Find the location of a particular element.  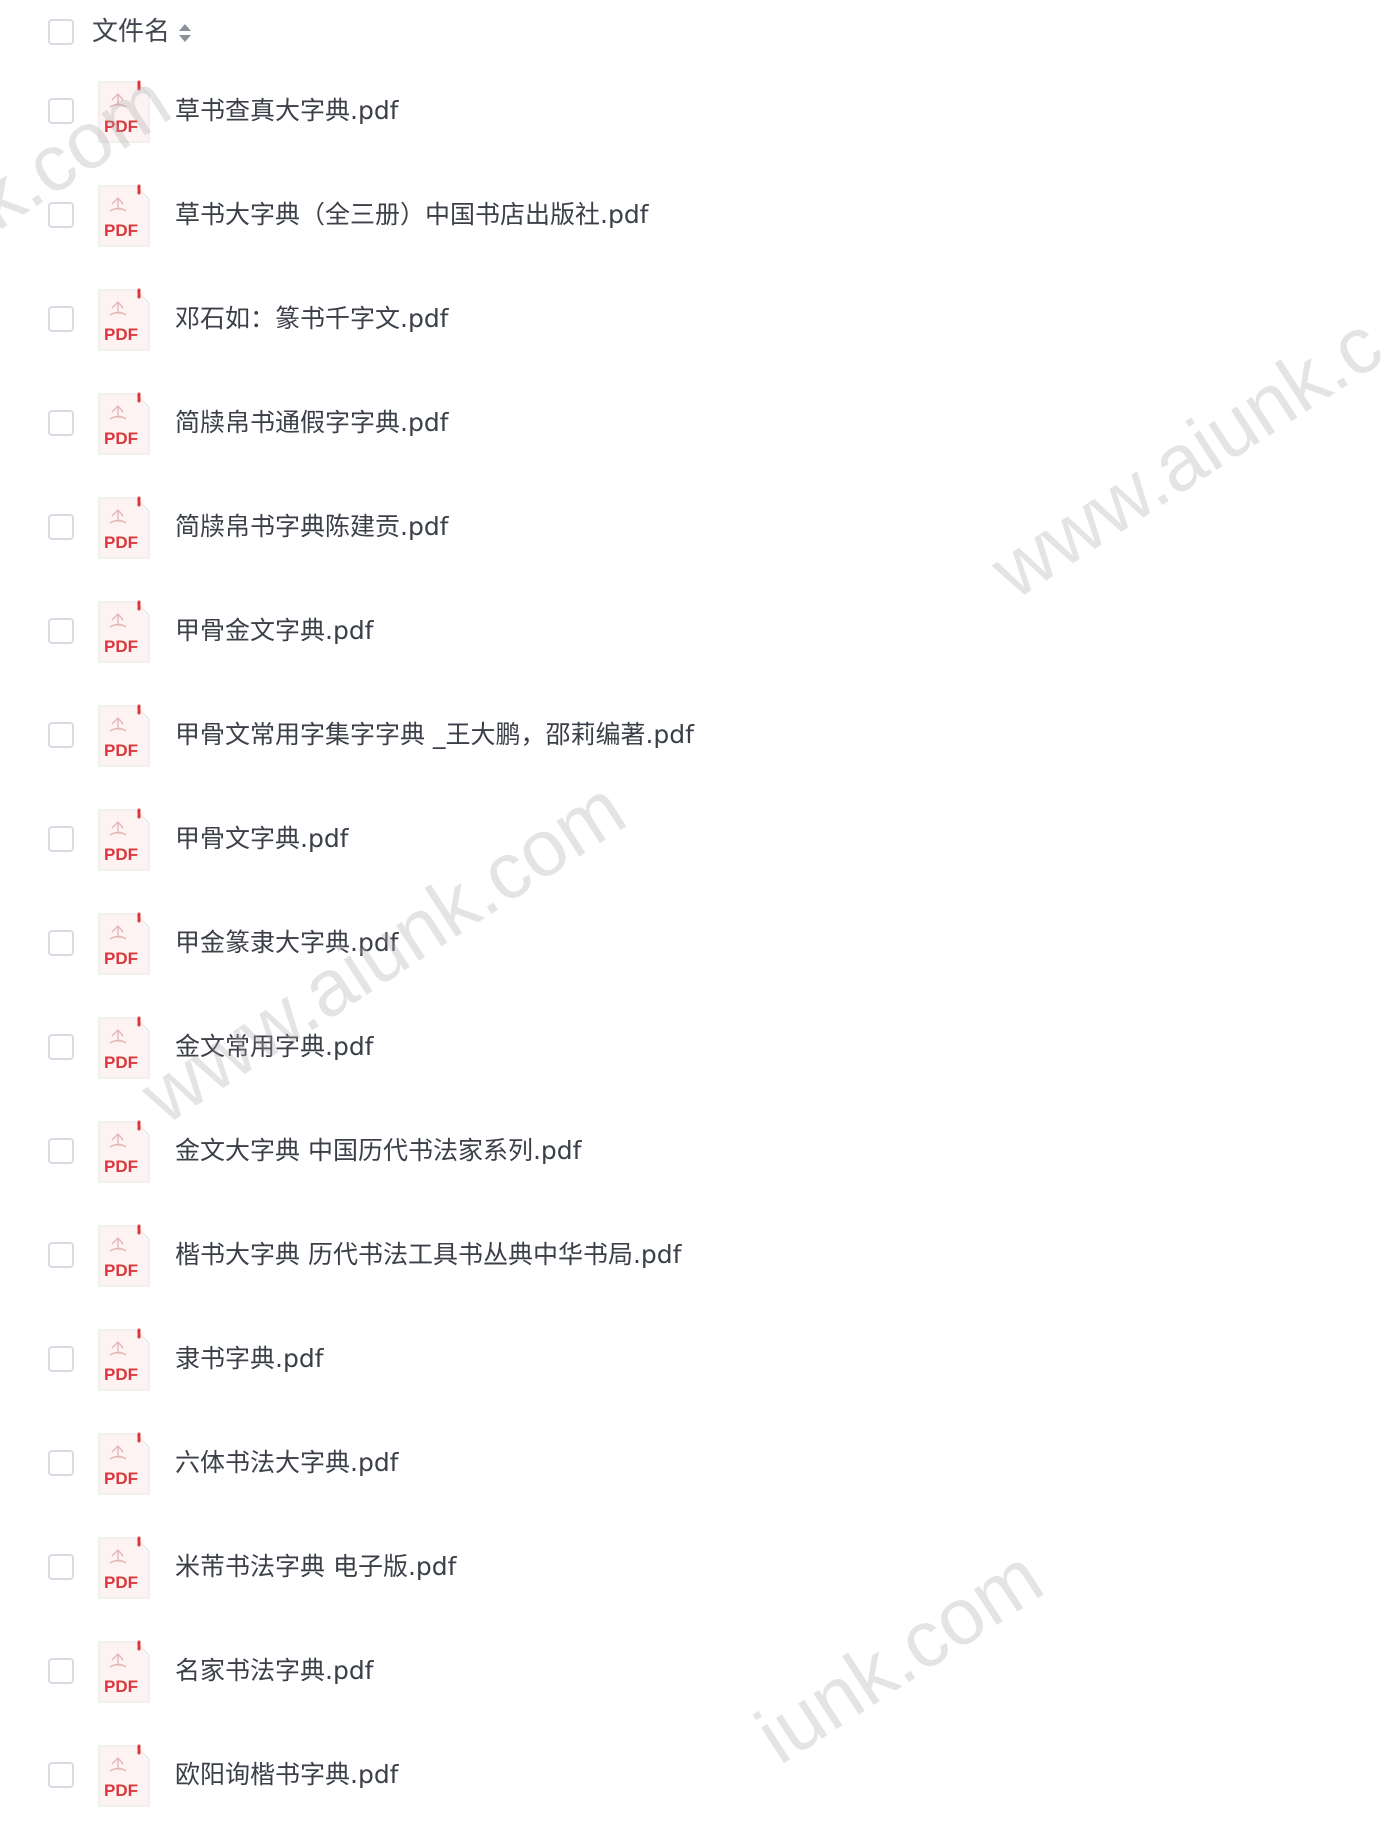

select-all-checkbox is located at coordinates (61, 32).